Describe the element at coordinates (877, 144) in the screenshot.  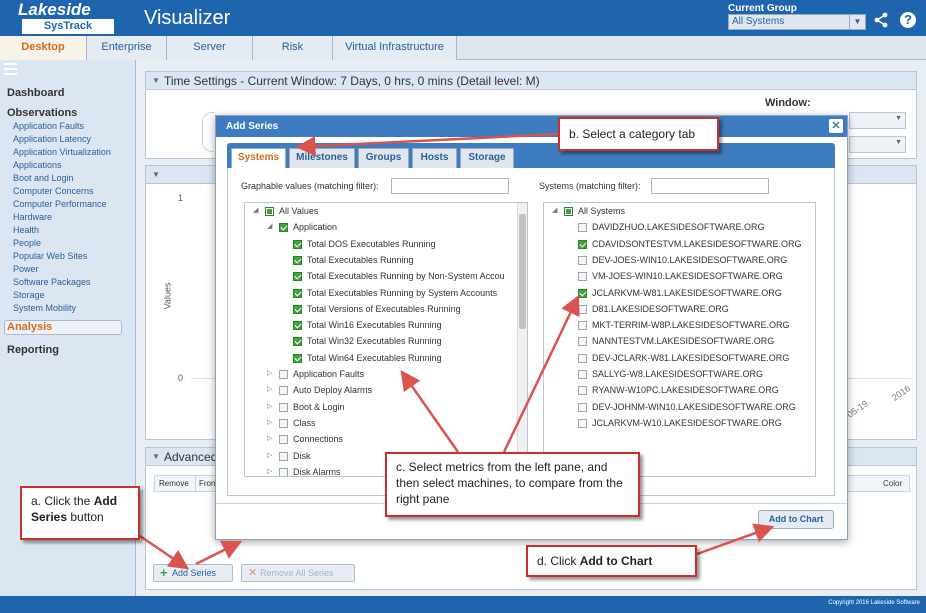
I see `window-select-2: ▼` at that location.